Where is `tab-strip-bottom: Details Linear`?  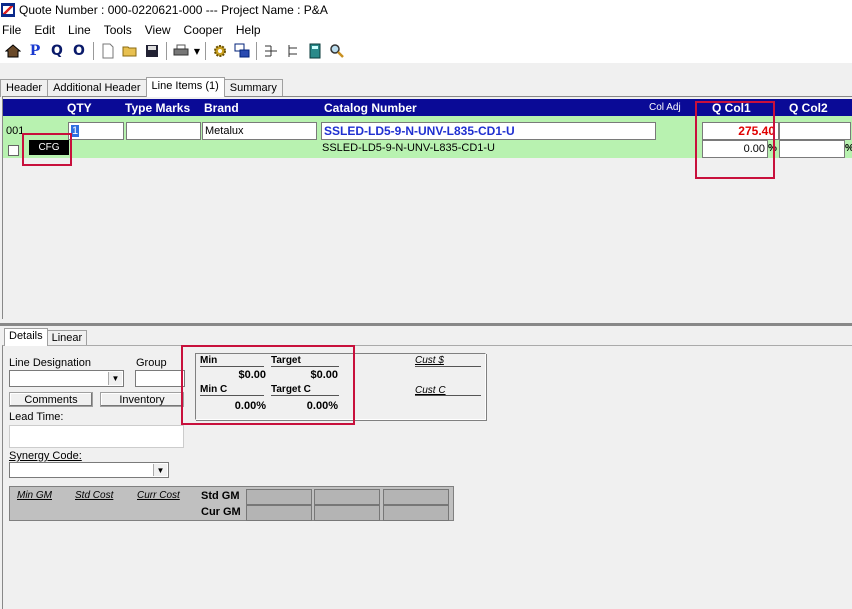
tab-strip-bottom: Details Linear is located at coordinates (46, 337).